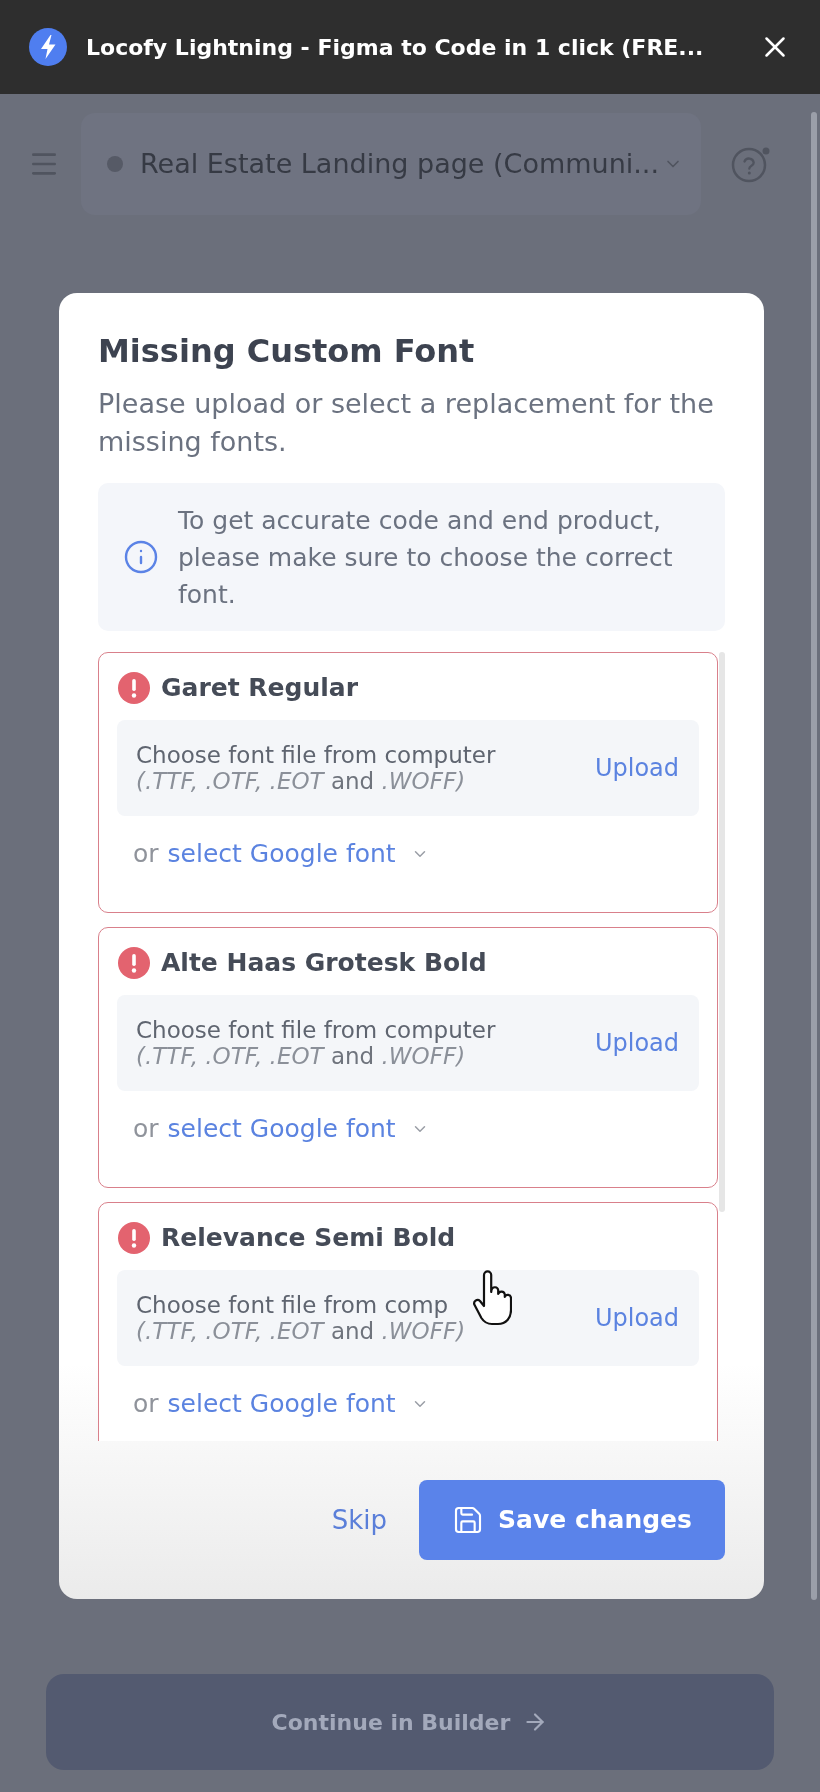  I want to click on bolt-logo-icon, so click(48, 47).